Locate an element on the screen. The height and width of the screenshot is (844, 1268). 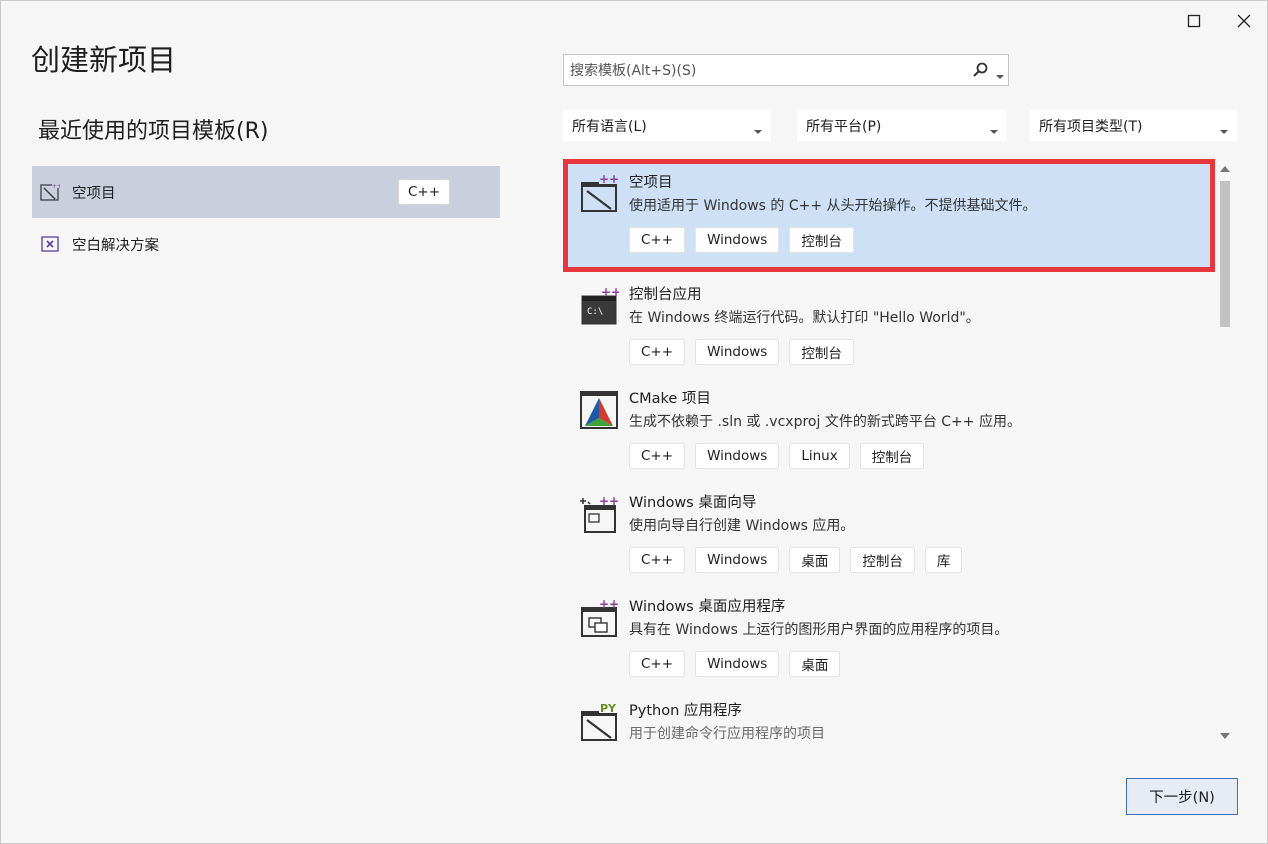
template-name: 空项目 is located at coordinates (651, 183).